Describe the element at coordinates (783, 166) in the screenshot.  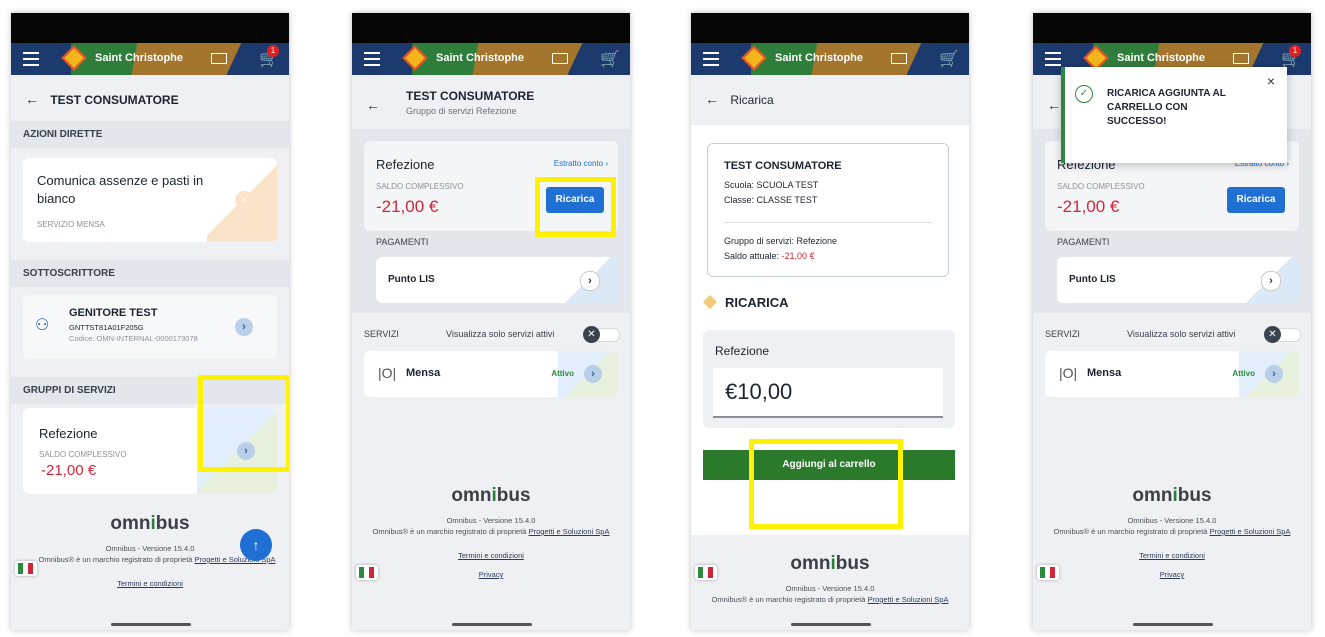
I see `consumer-name: TEST CONSUMATORE` at that location.